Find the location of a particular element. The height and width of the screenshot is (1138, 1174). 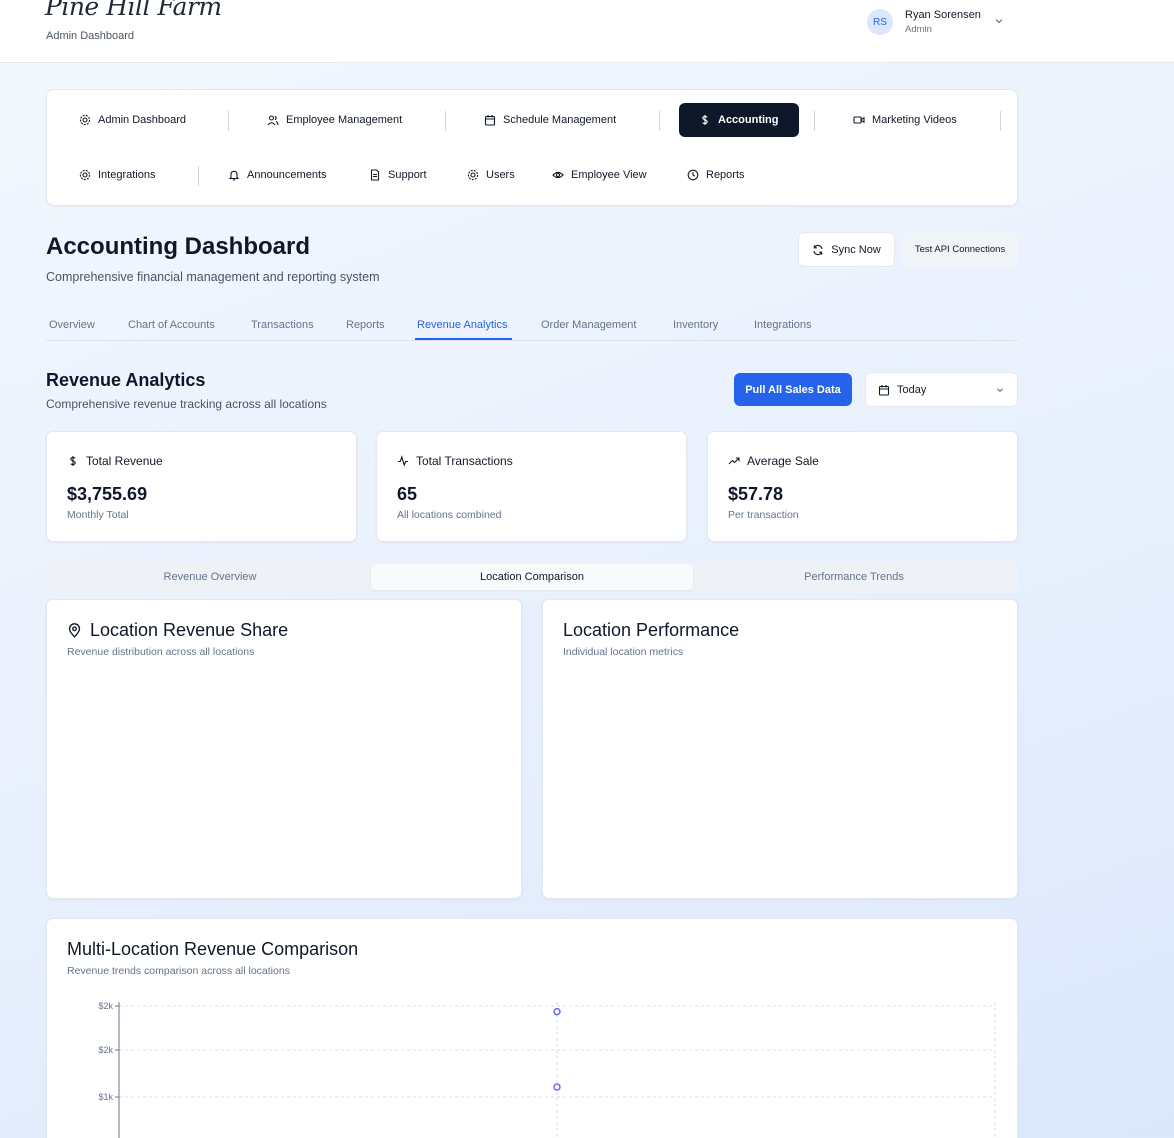

nav-label: Integrations is located at coordinates (127, 175).